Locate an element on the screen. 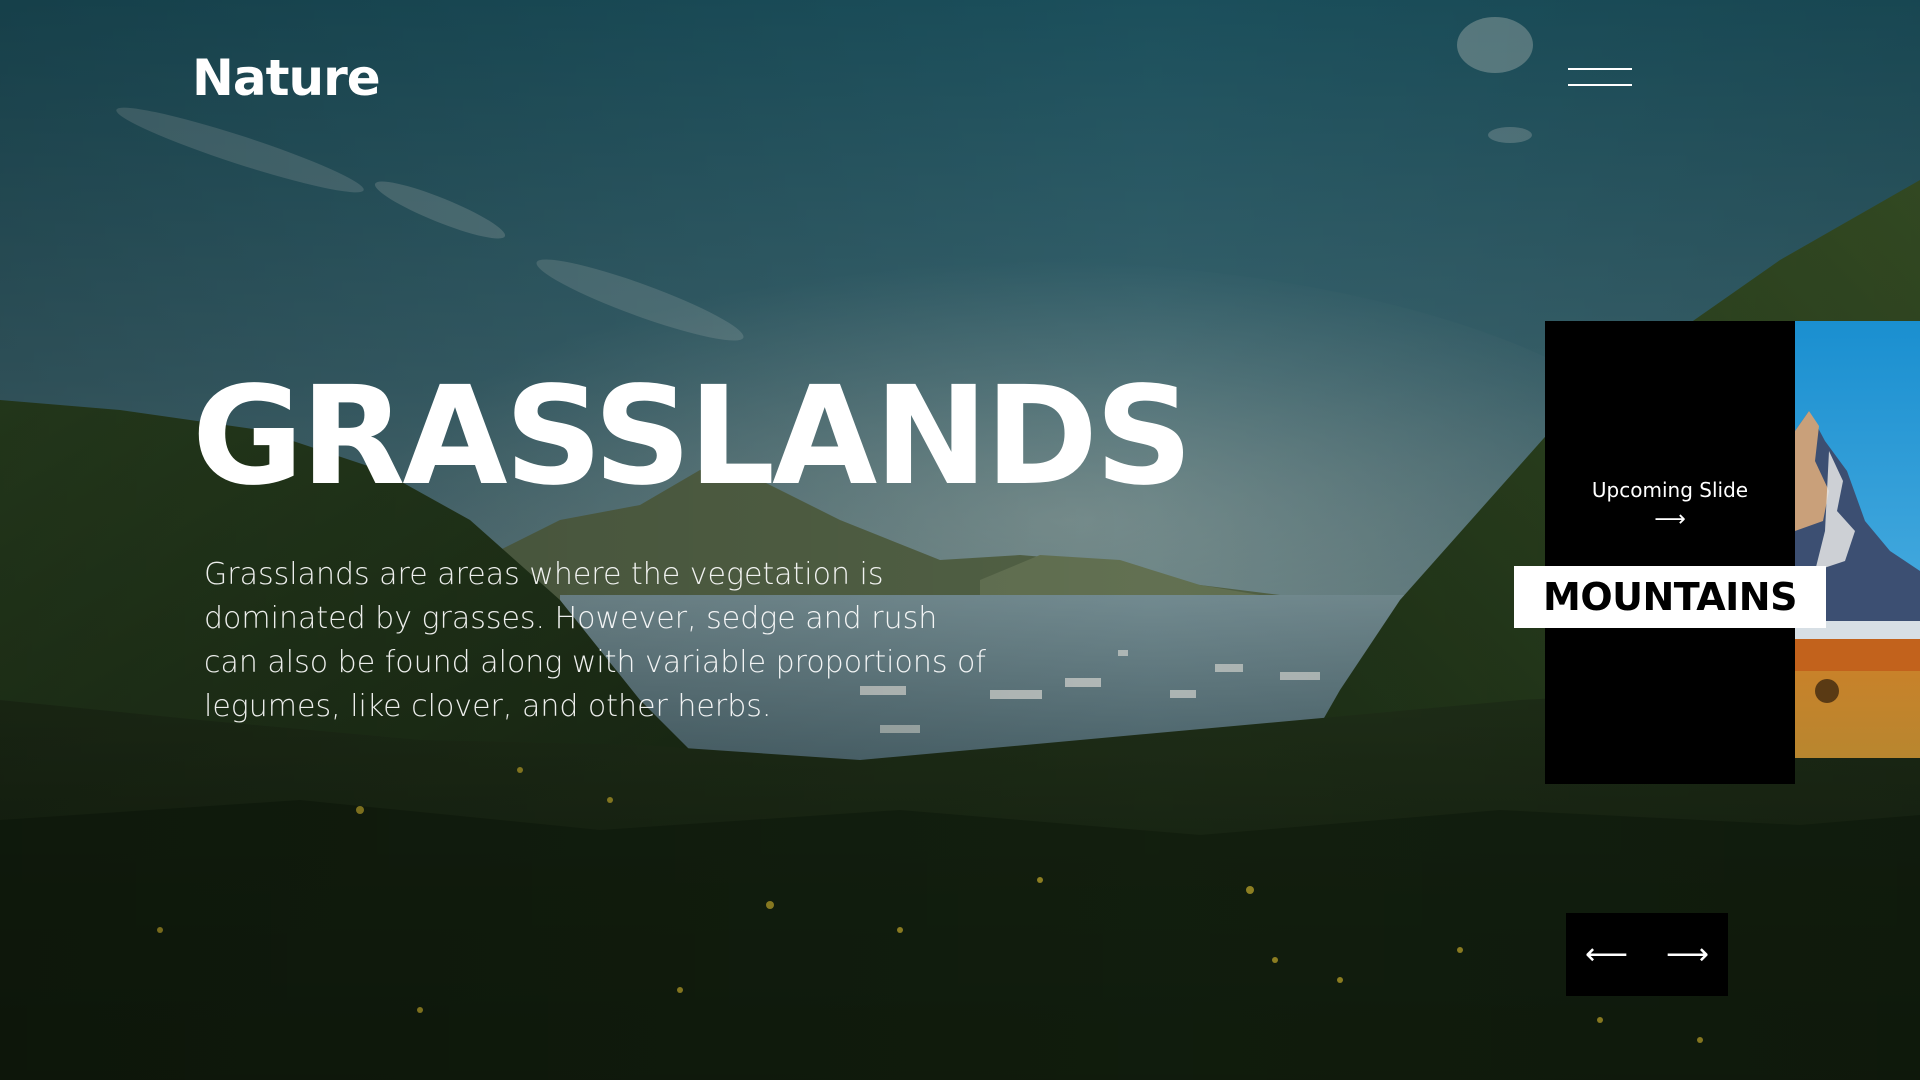 The width and height of the screenshot is (1920, 1080). hamburger-menu-icon-line is located at coordinates (1600, 85).